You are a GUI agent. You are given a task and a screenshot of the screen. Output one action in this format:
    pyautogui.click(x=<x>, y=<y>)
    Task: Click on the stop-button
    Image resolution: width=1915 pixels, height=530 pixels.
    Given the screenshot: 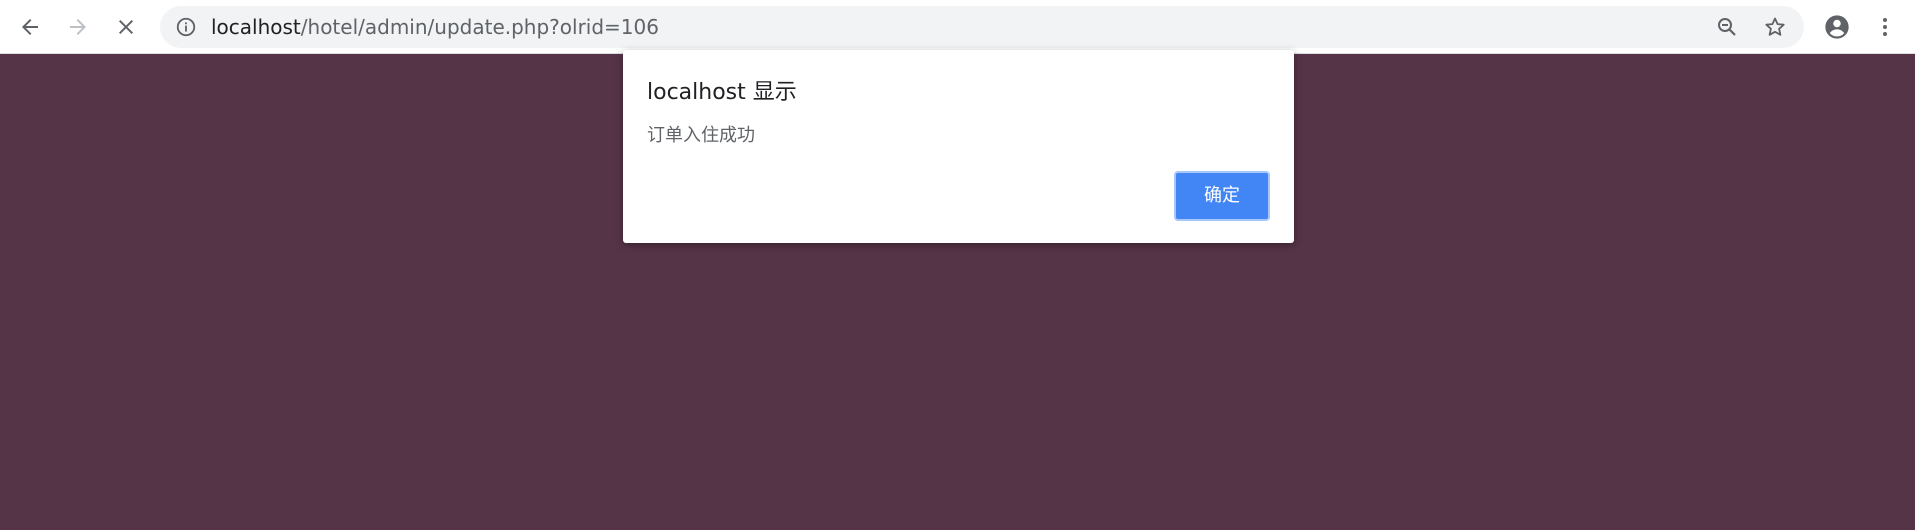 What is the action you would take?
    pyautogui.click(x=126, y=27)
    